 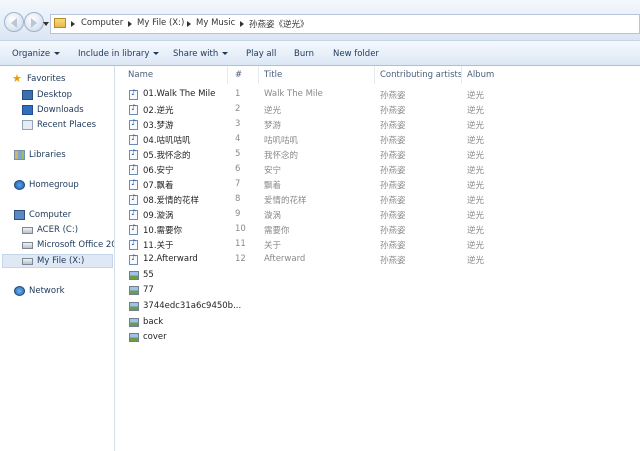 What do you see at coordinates (383, 245) in the screenshot?
I see `table-row: 11.关于 11 关于 孙燕姿 逆光` at bounding box center [383, 245].